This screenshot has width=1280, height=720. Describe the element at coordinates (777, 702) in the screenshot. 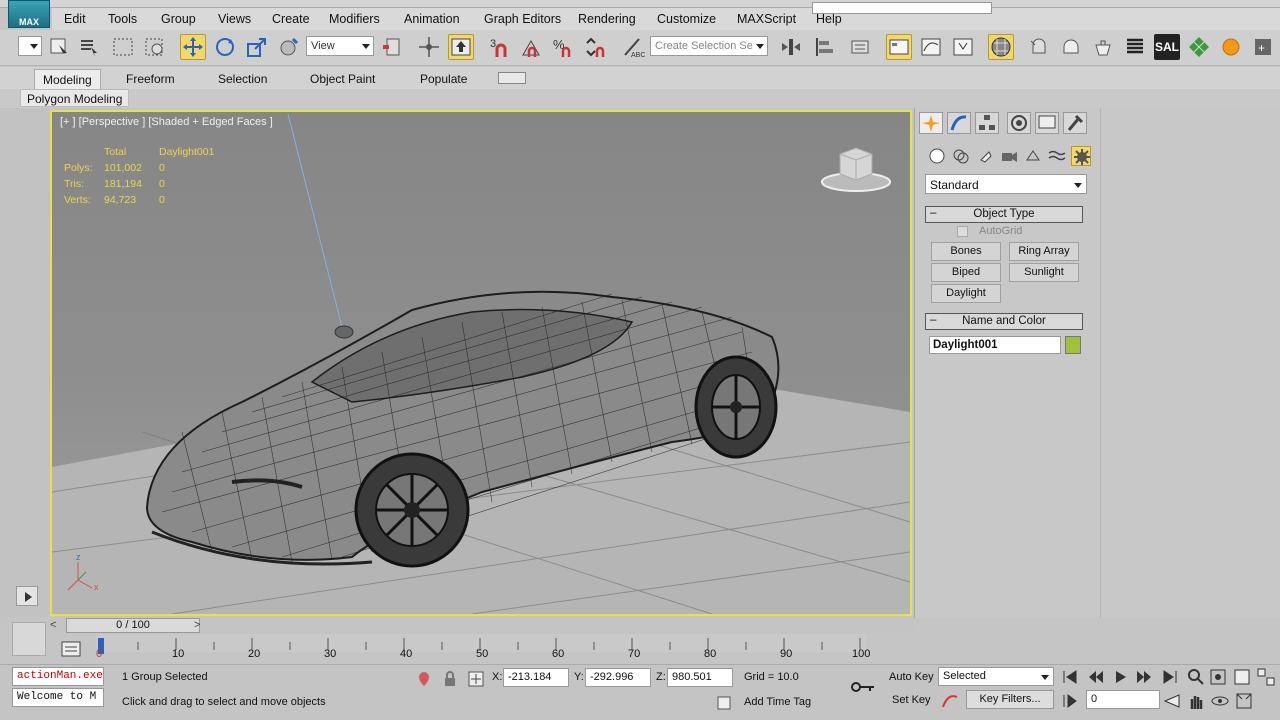

I see `add-time-tag-button: Add Time Tag` at that location.